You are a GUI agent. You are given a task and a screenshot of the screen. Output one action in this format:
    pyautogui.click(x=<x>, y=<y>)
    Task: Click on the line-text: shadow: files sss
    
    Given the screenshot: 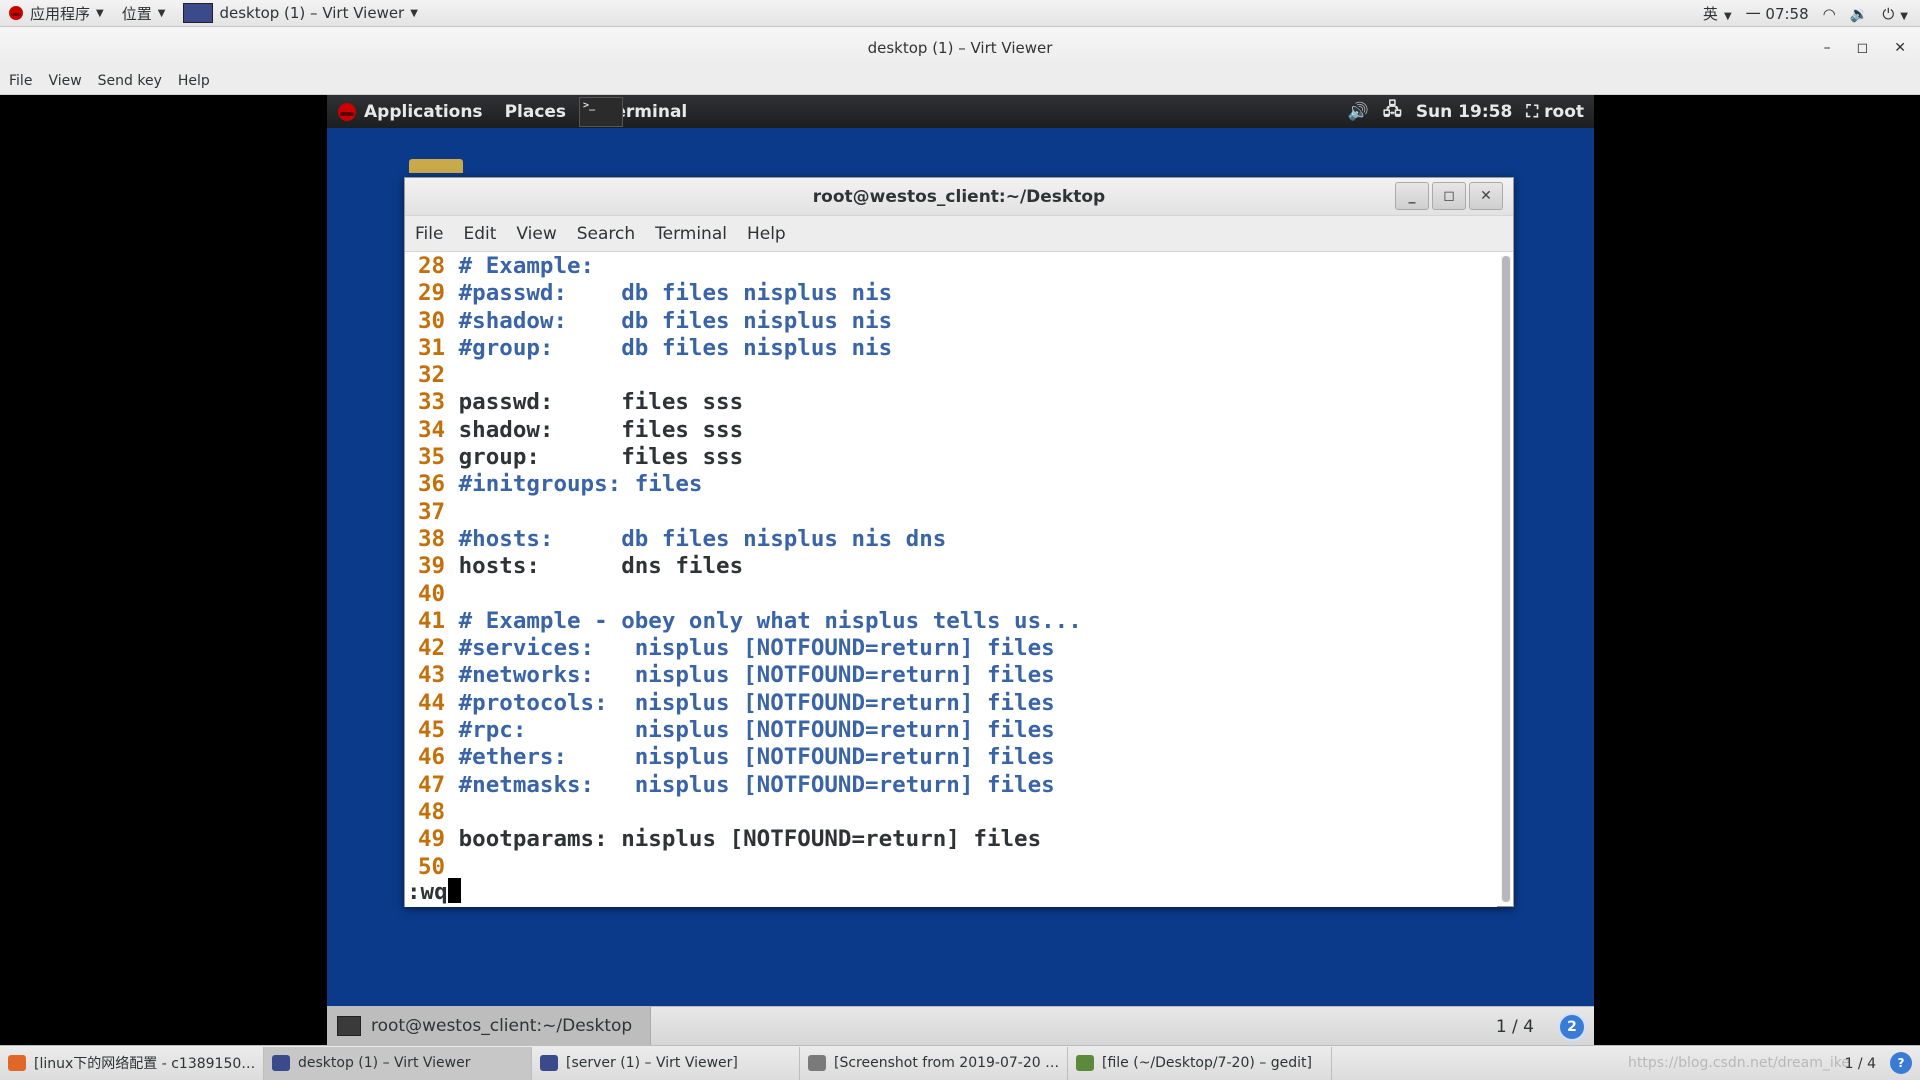 What is the action you would take?
    pyautogui.click(x=601, y=429)
    